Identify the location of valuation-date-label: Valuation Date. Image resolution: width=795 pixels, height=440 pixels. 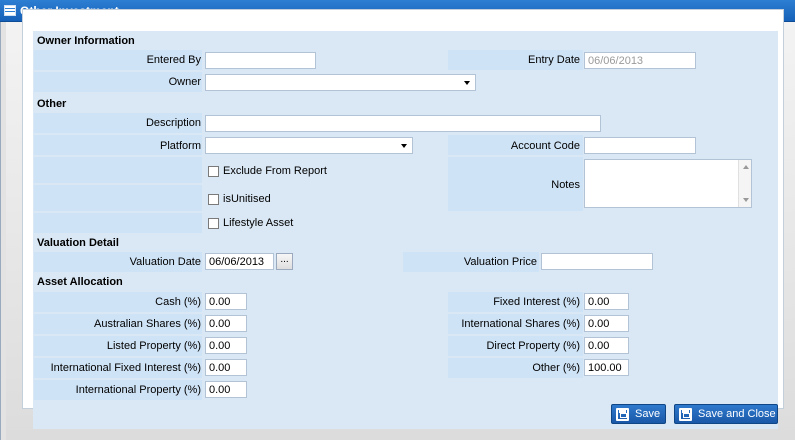
(165, 262).